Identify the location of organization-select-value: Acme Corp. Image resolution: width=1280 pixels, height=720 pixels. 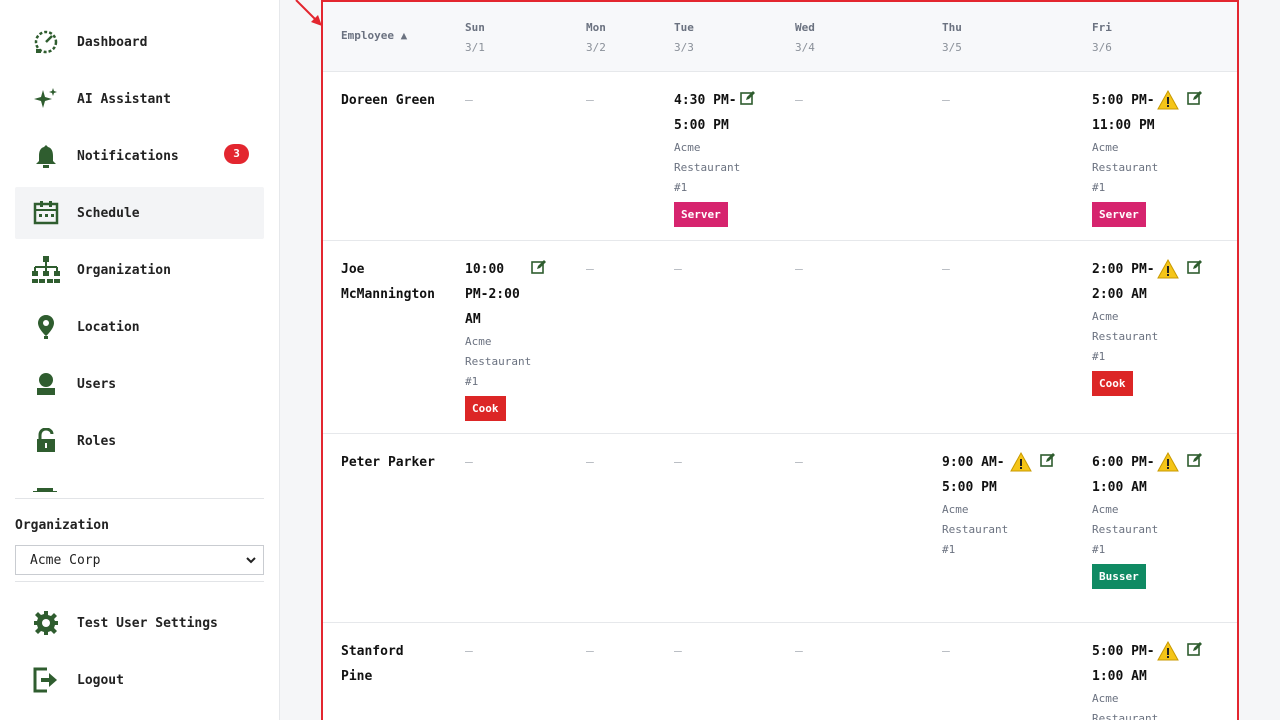
(65, 560).